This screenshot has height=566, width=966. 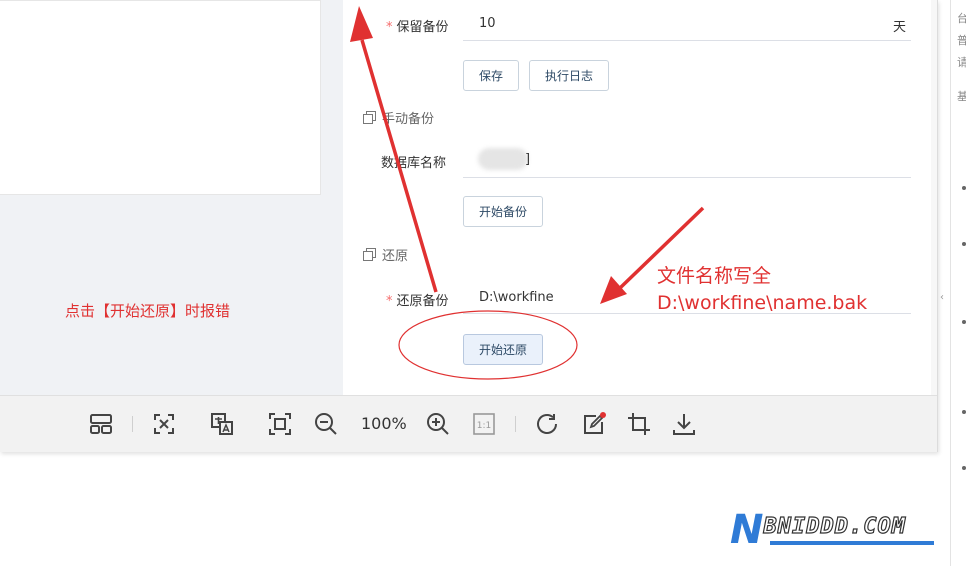 I want to click on viewer-toolbar: 100% 1:1, so click(x=468, y=423).